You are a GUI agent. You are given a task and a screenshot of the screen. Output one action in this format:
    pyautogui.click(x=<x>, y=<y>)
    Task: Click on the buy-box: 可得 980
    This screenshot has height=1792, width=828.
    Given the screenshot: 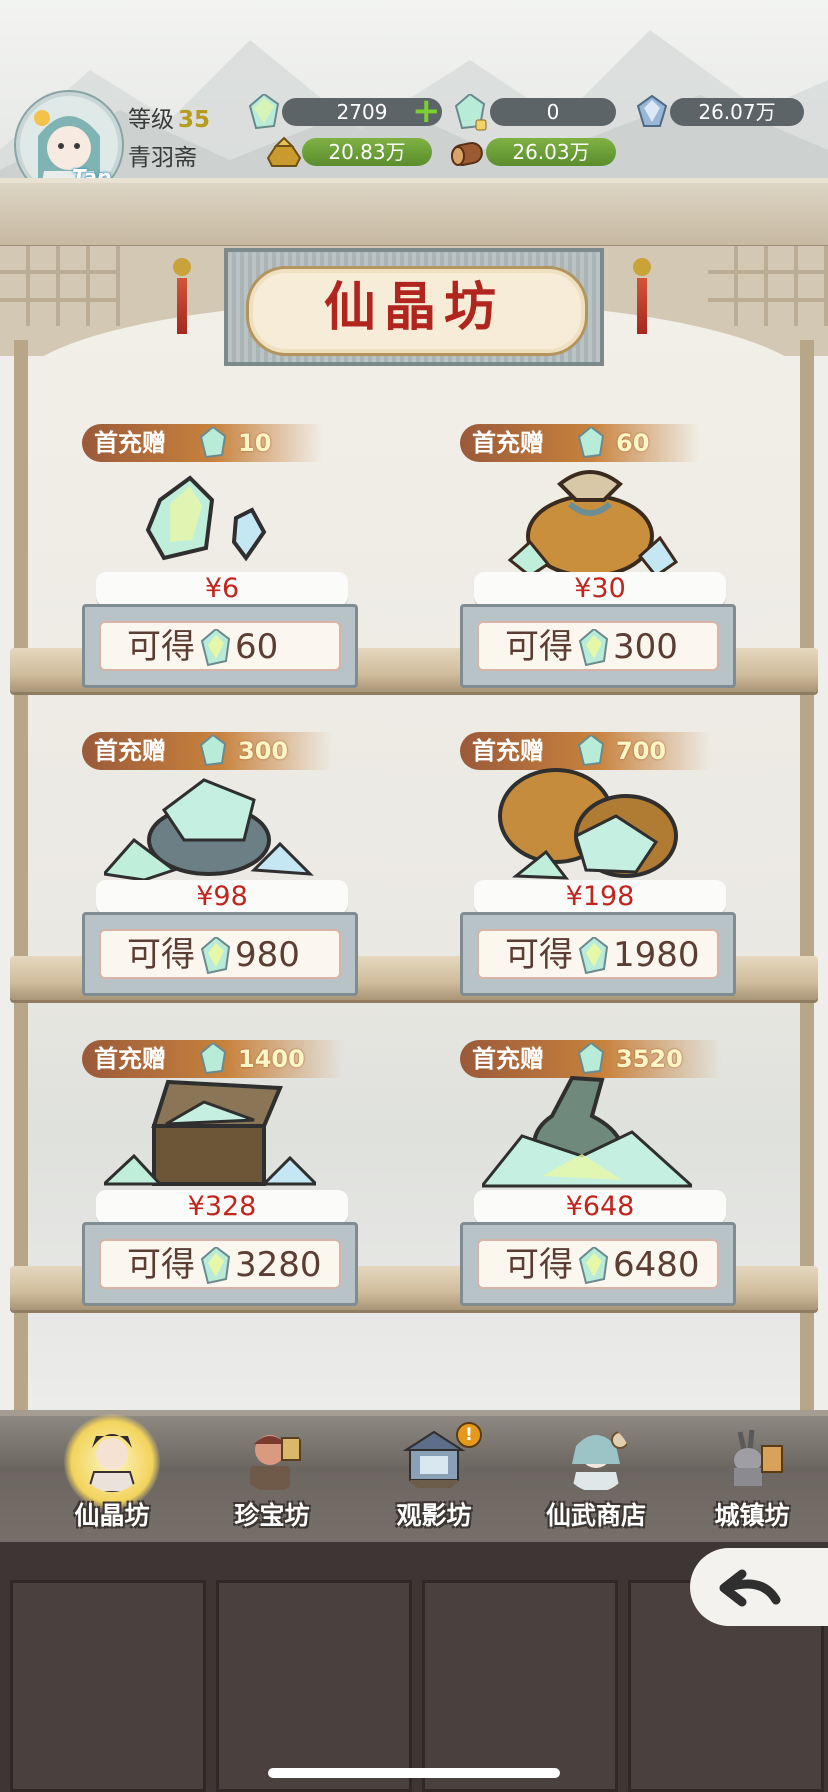 What is the action you would take?
    pyautogui.click(x=220, y=954)
    